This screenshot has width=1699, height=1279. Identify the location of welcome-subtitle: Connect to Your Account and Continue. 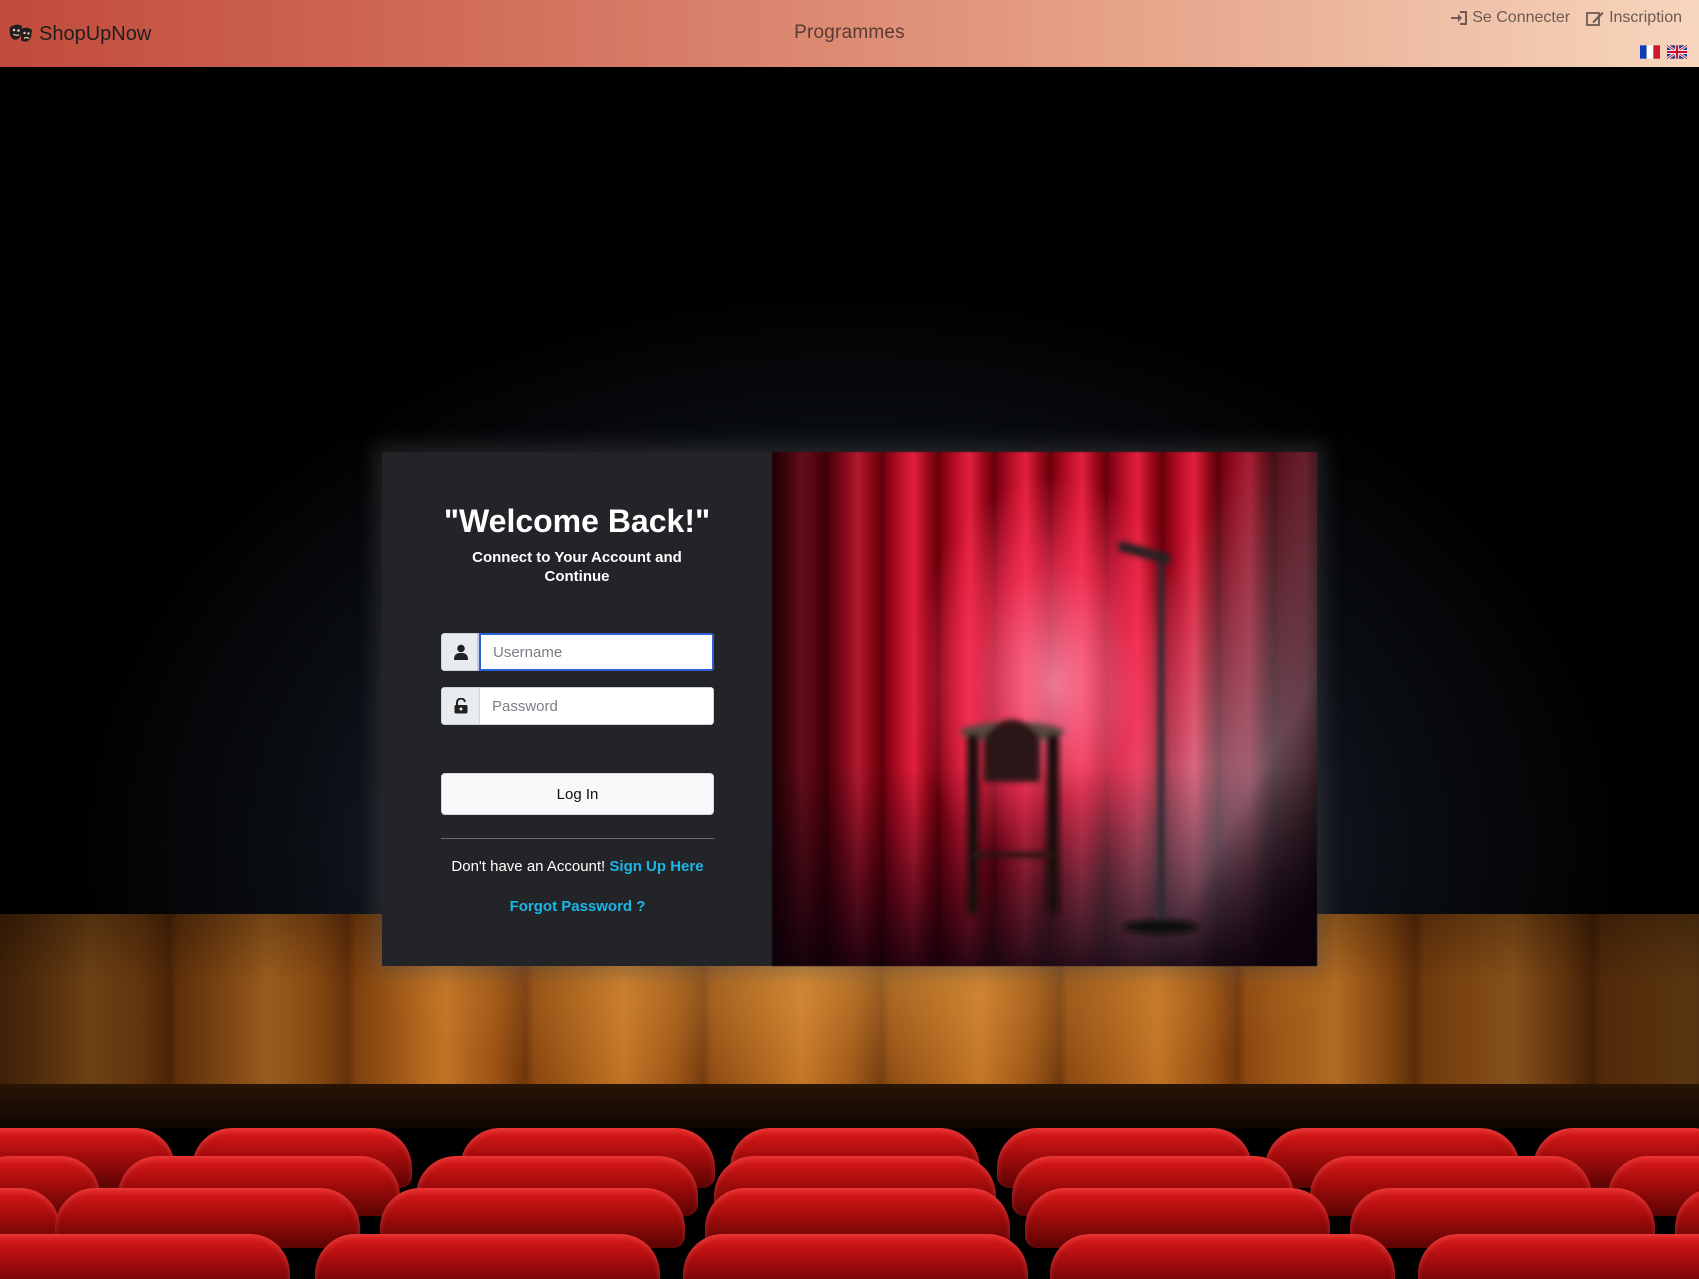
(577, 567).